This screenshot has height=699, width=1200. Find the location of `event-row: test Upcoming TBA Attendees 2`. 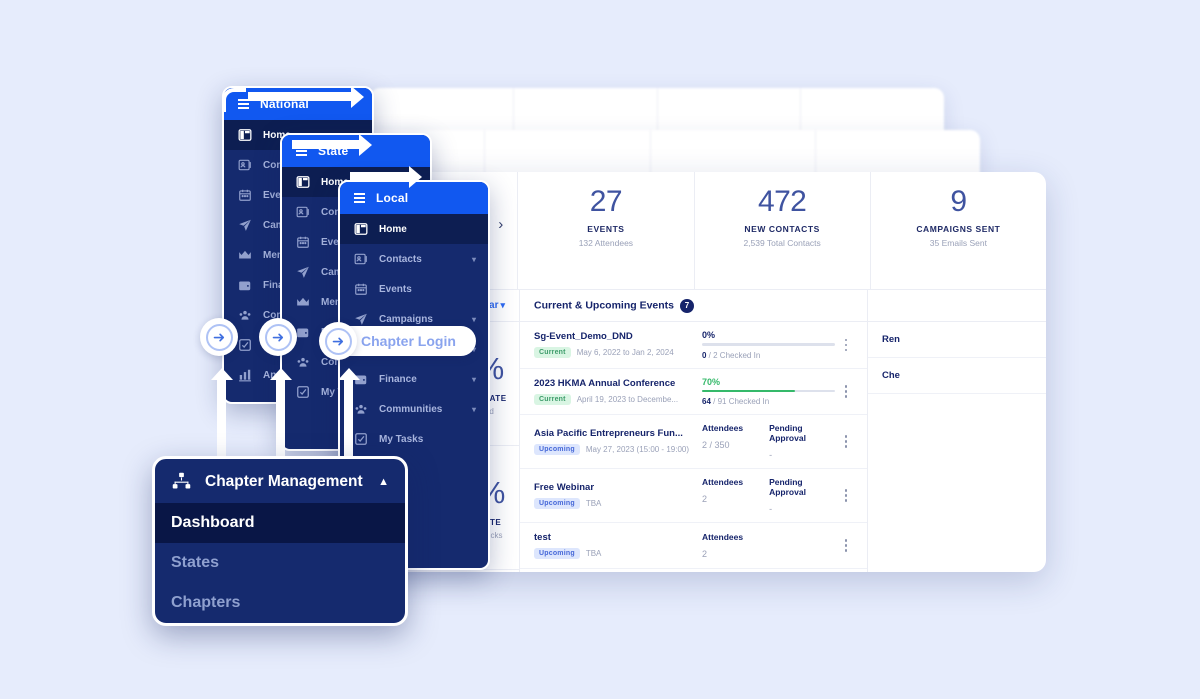

event-row: test Upcoming TBA Attendees 2 is located at coordinates (693, 546).